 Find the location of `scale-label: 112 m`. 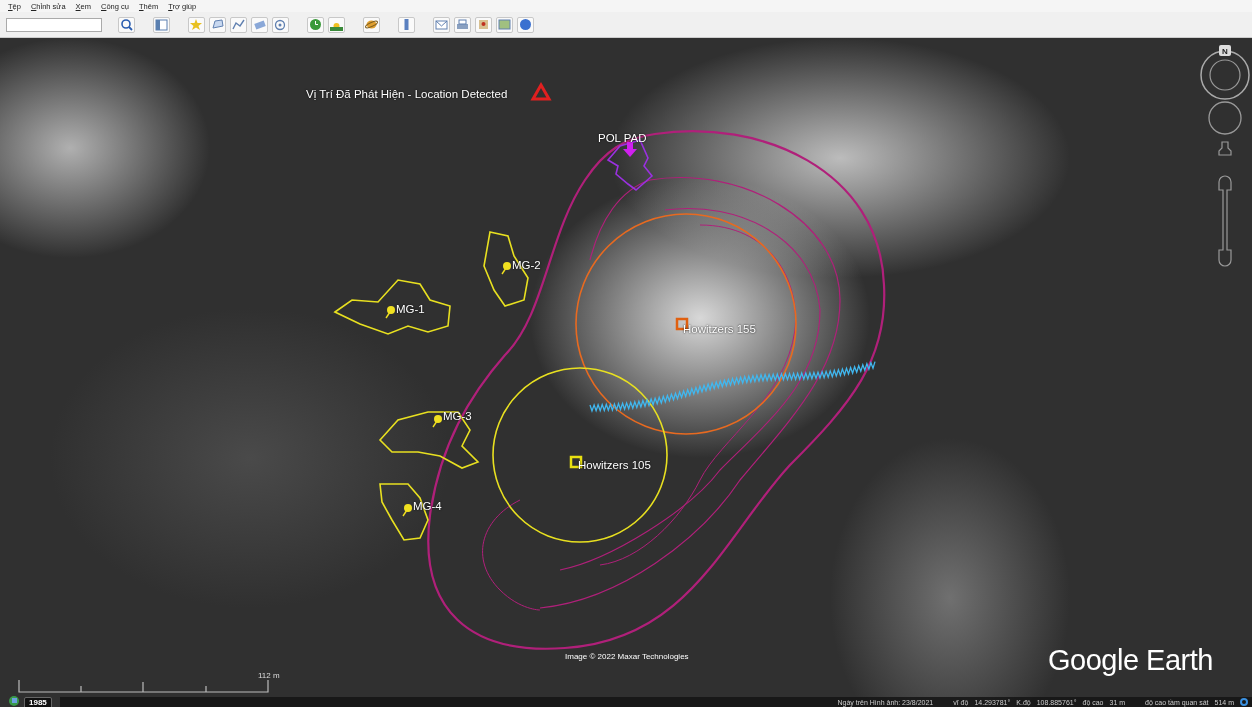

scale-label: 112 m is located at coordinates (269, 675).